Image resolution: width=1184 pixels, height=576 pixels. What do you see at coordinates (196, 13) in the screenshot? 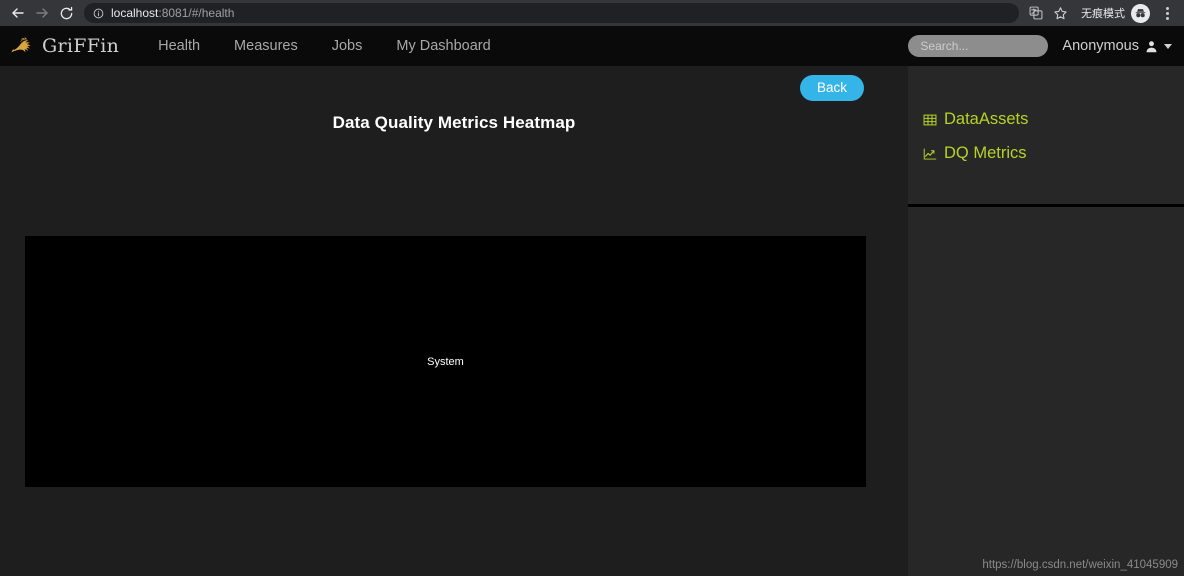
I see `address-path: :8081/#/health` at bounding box center [196, 13].